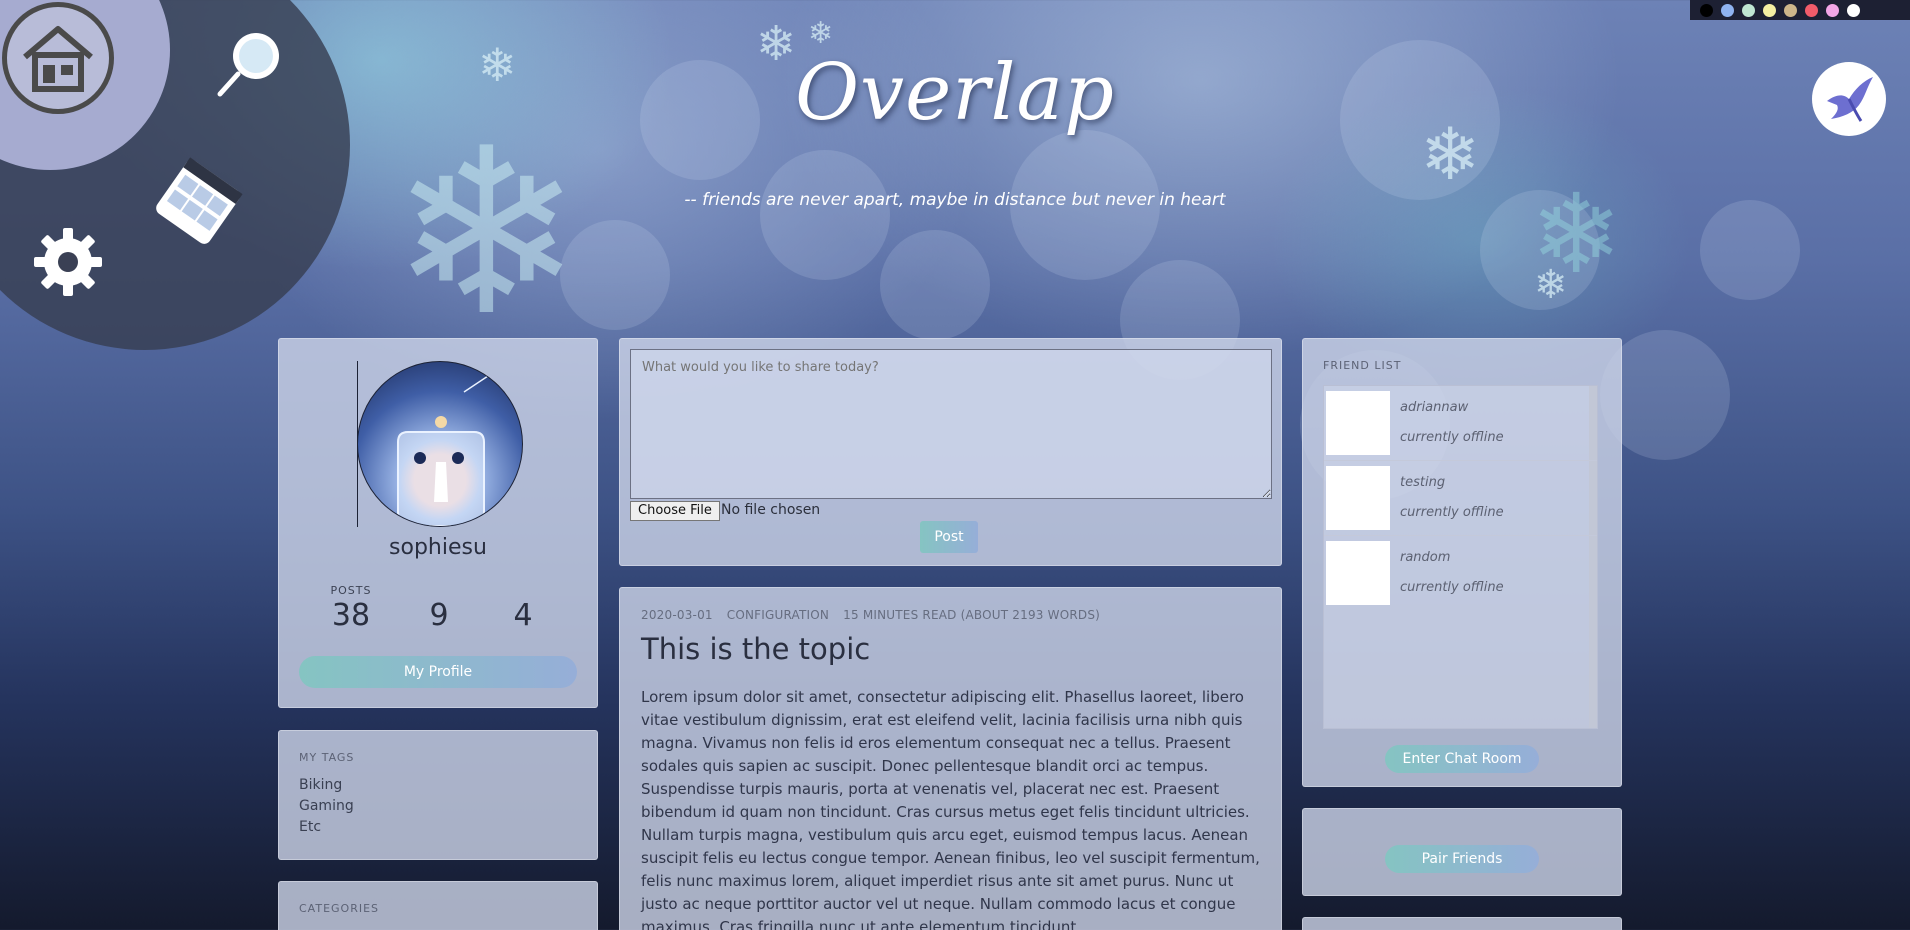  What do you see at coordinates (1460, 423) in the screenshot?
I see `friend-item: adriannaw currently offline` at bounding box center [1460, 423].